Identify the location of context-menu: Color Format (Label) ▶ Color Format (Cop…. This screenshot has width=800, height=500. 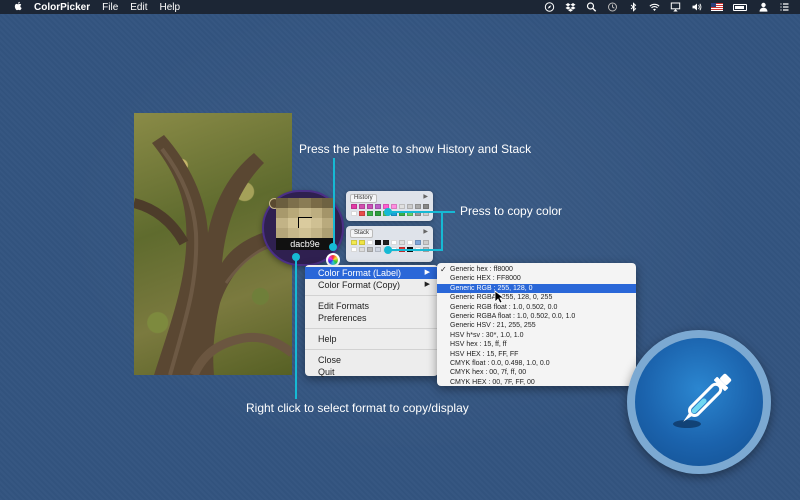
(371, 321).